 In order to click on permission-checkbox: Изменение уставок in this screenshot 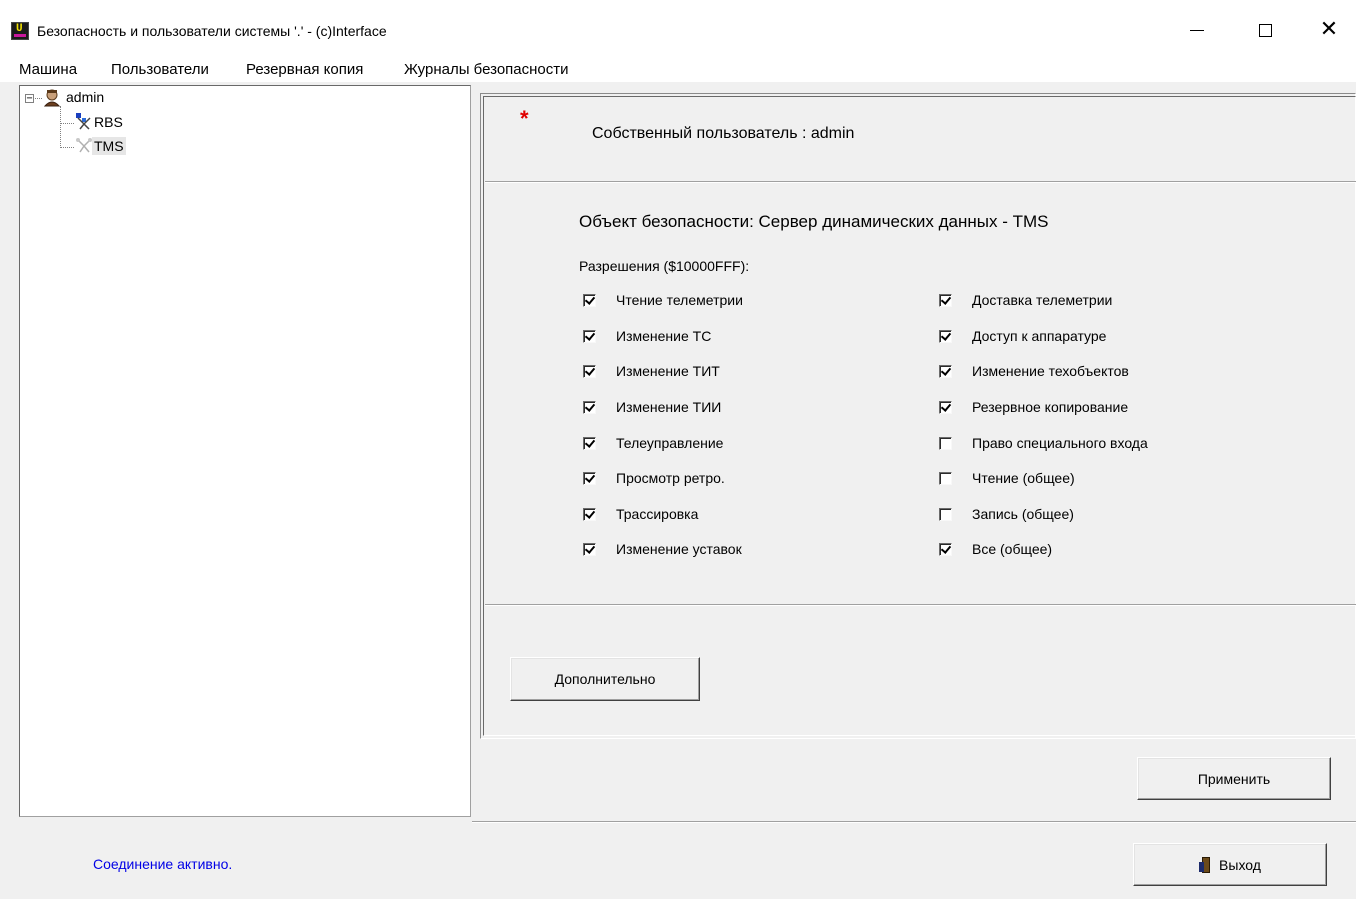, I will do `click(662, 549)`.